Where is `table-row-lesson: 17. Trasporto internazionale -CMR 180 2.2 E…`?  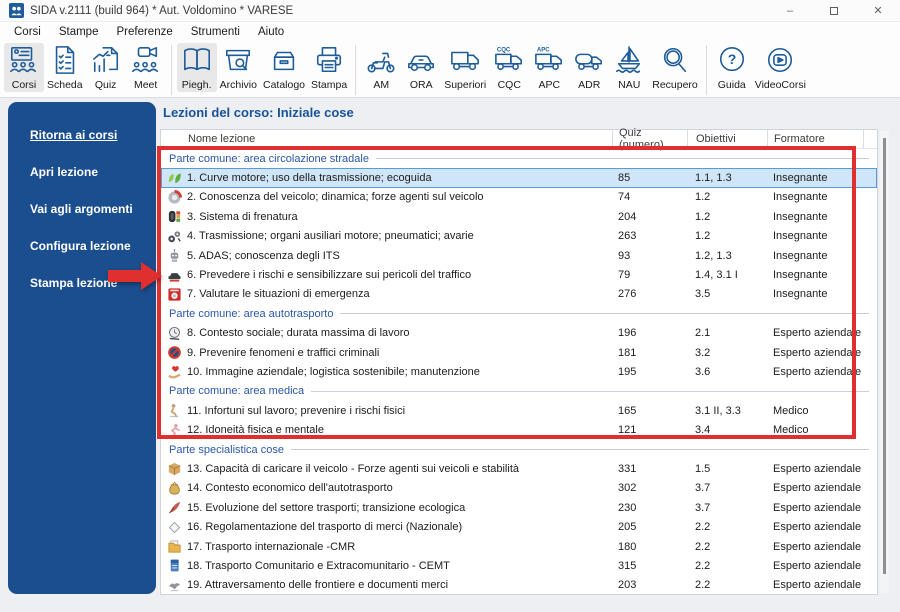
table-row-lesson: 17. Trasporto internazionale -CMR 180 2.2 E… is located at coordinates (519, 546).